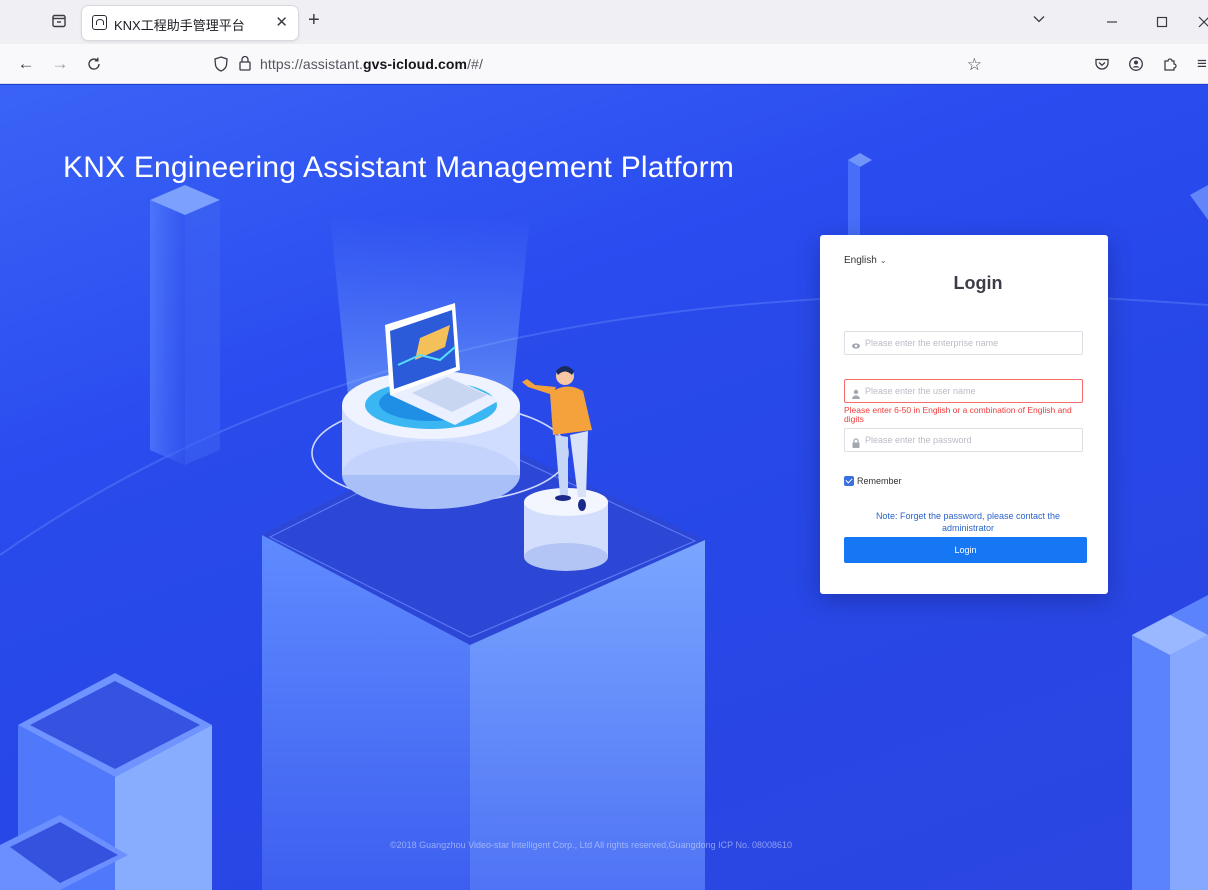 The width and height of the screenshot is (1208, 890). Describe the element at coordinates (883, 260) in the screenshot. I see `chevron-down-icon: ⌄` at that location.